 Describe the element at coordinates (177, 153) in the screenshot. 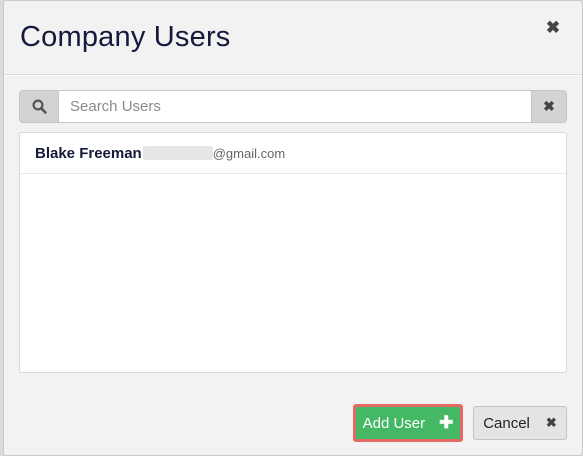

I see `redacted-email` at that location.